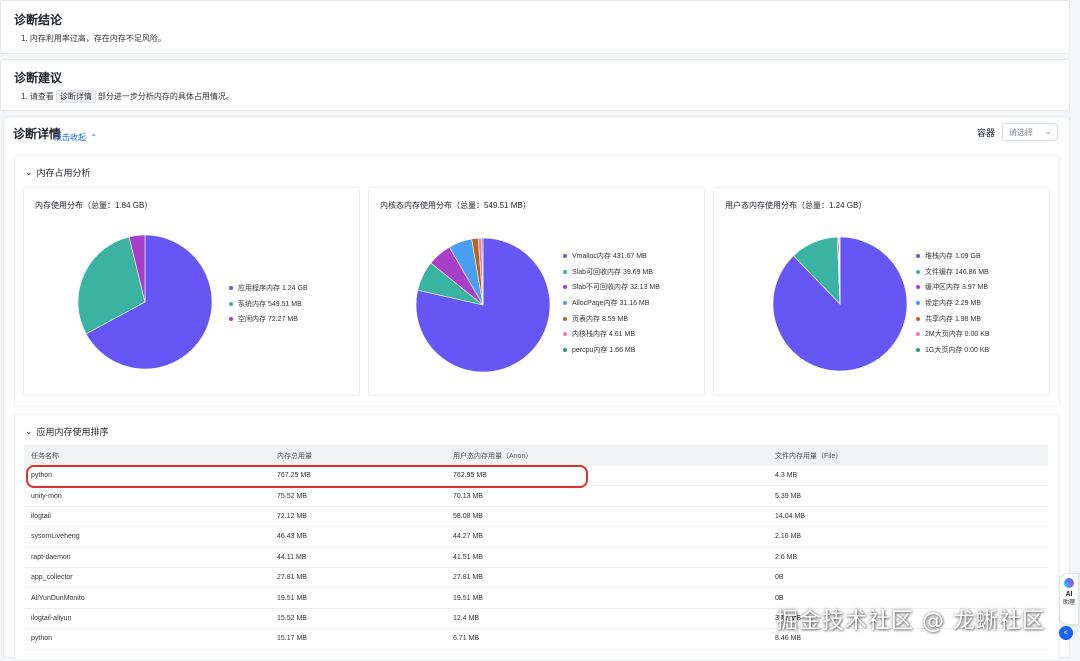 The width and height of the screenshot is (1080, 661). Describe the element at coordinates (957, 272) in the screenshot. I see `legend-label: 文件缓存 146.86 MB` at that location.